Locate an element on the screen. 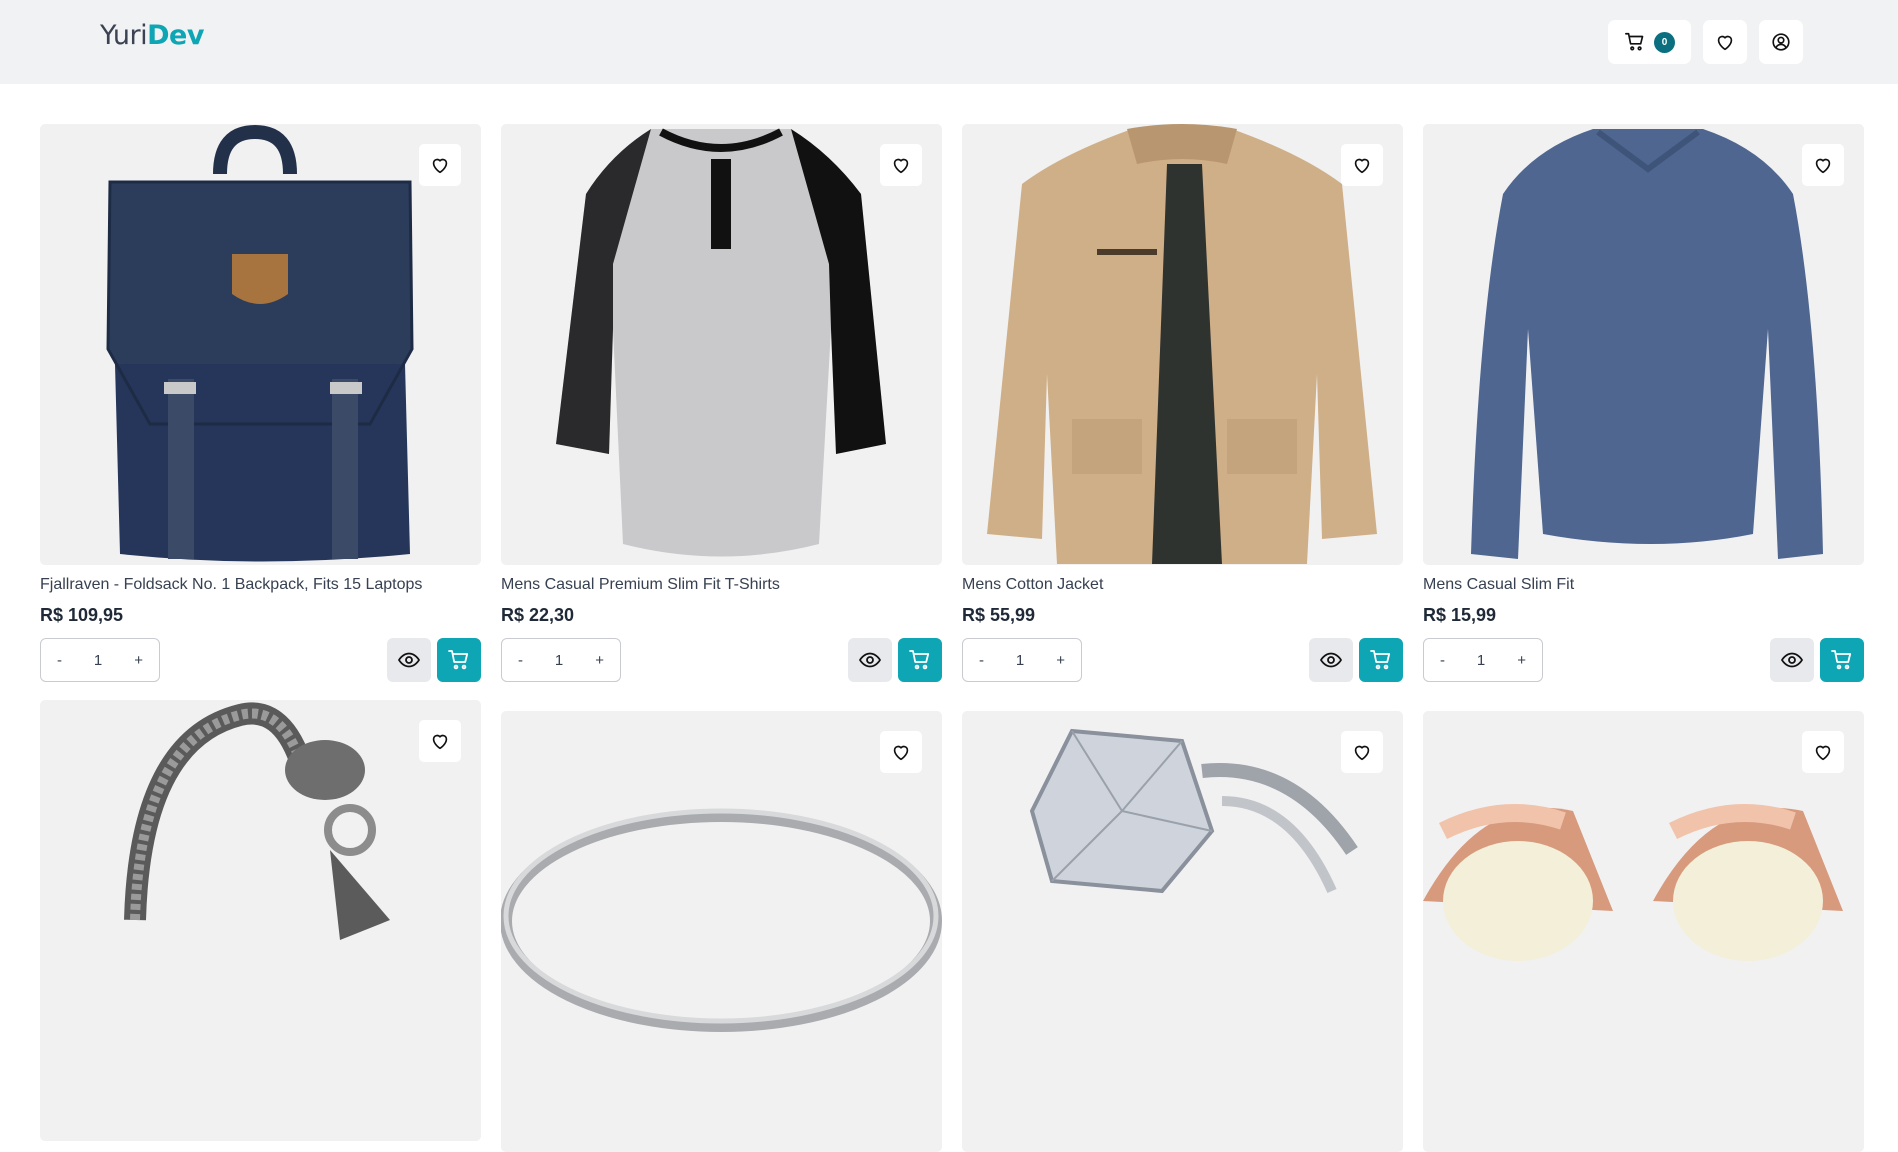 Image resolution: width=1898 pixels, height=1152 pixels. account-button is located at coordinates (1781, 42).